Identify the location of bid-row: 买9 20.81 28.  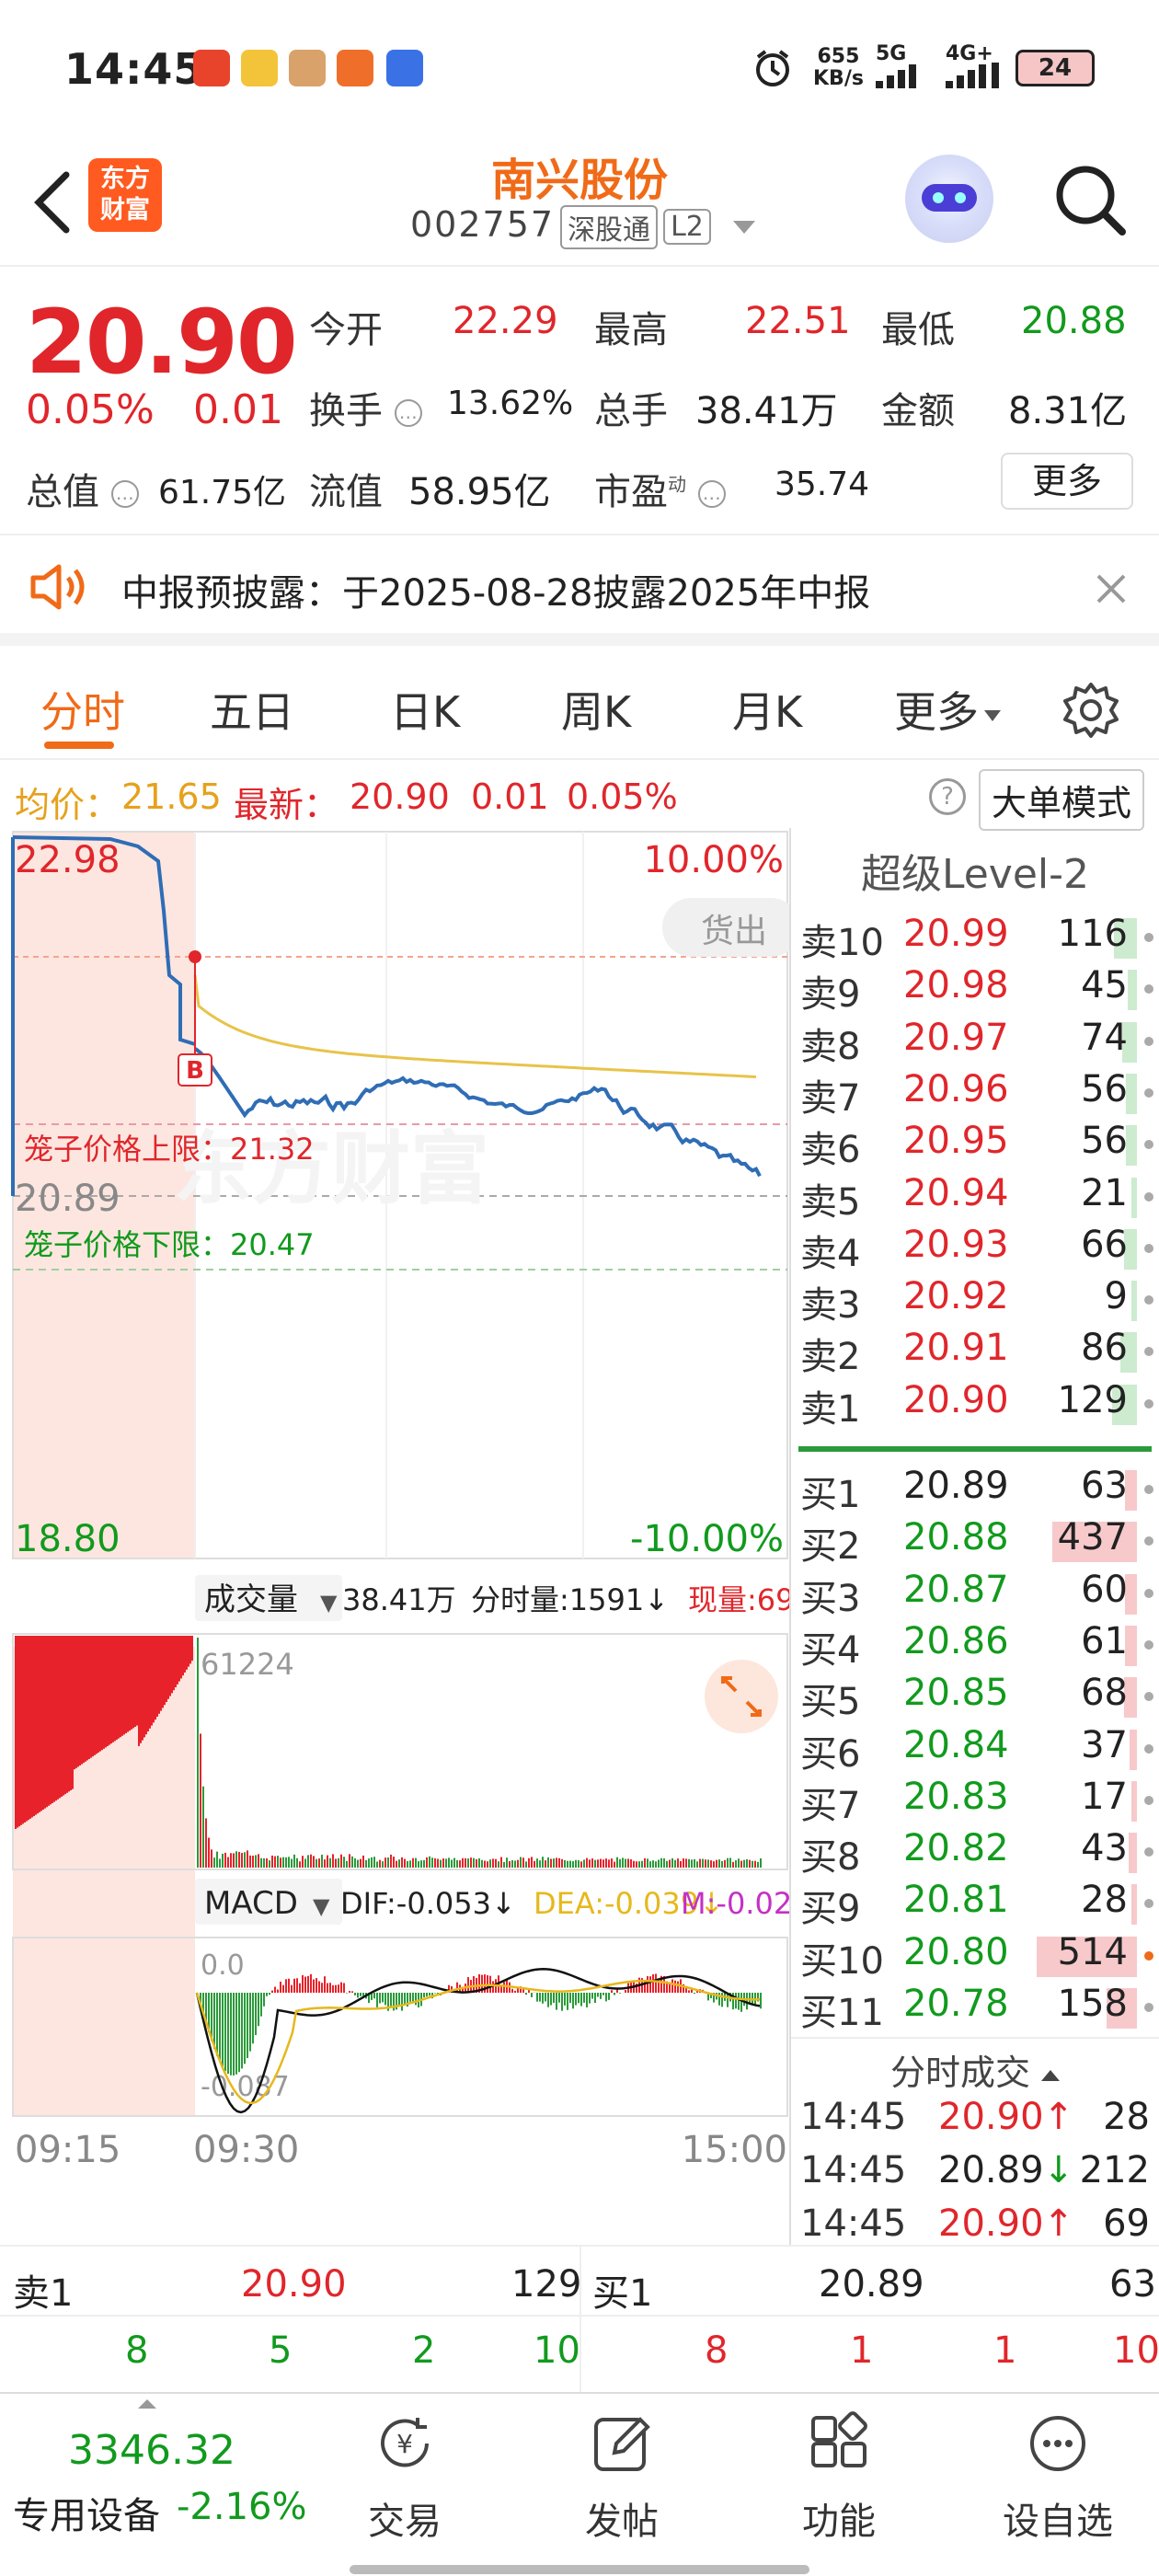
(979, 1905).